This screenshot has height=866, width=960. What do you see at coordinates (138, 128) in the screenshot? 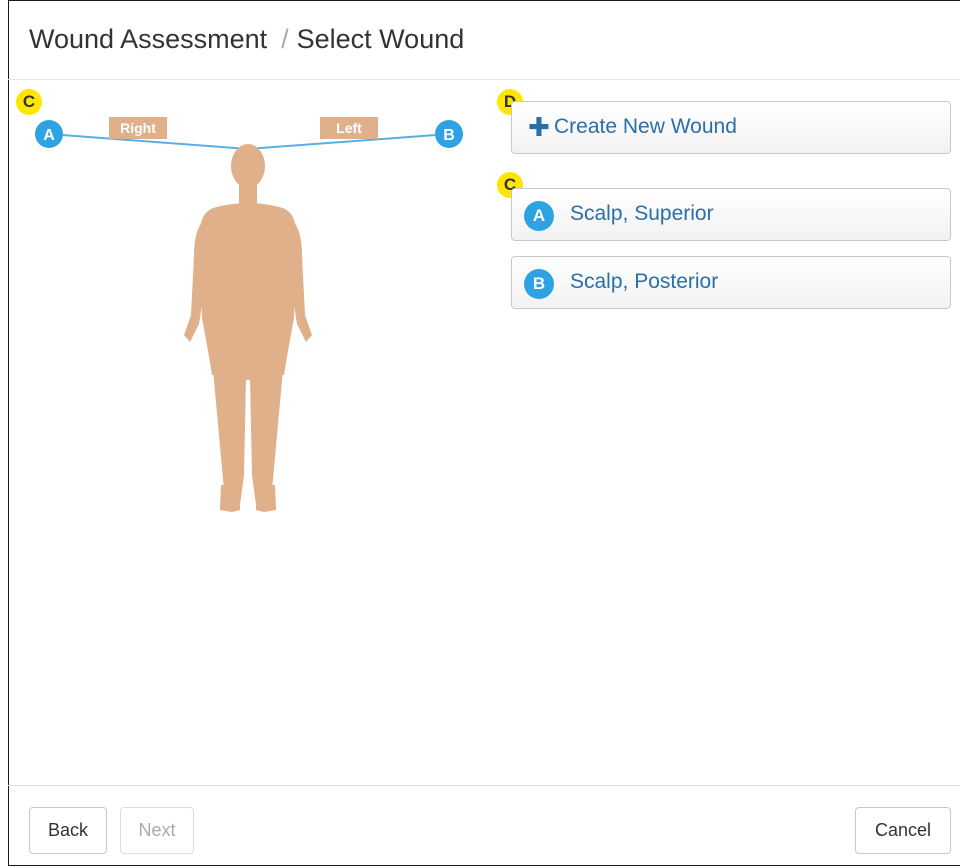
I see `side-right-label: Right` at bounding box center [138, 128].